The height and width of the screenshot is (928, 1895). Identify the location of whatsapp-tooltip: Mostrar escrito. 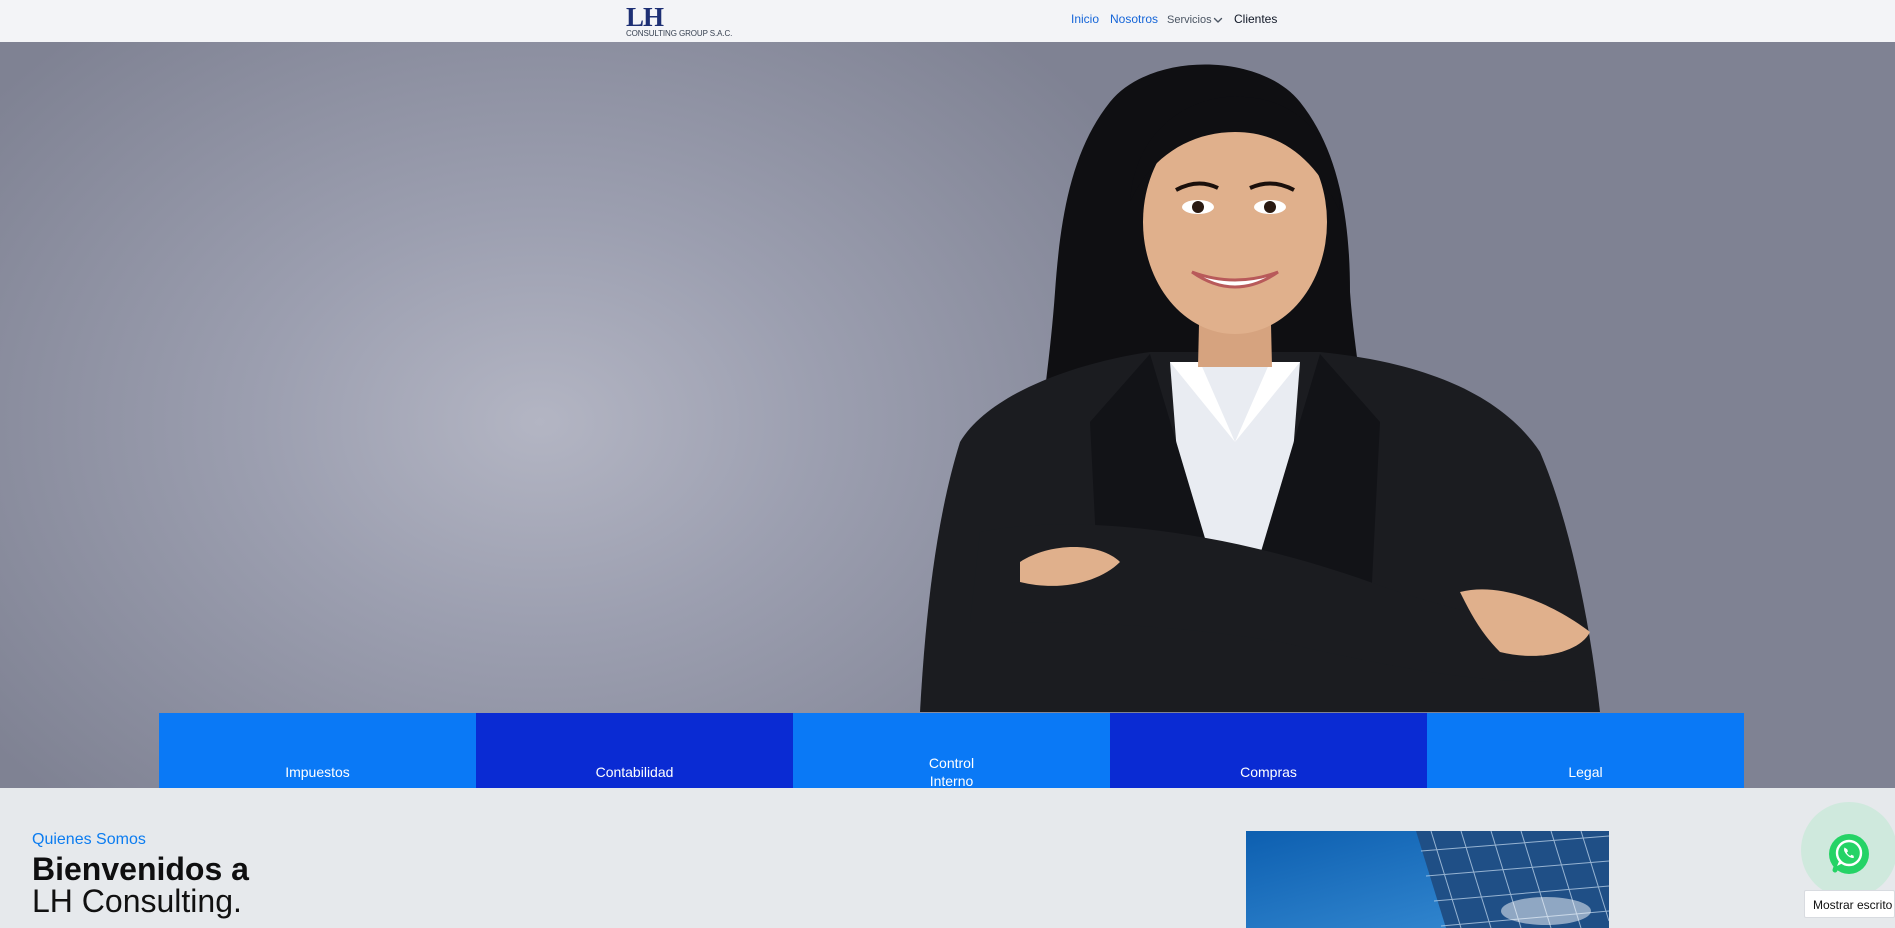
(1849, 904).